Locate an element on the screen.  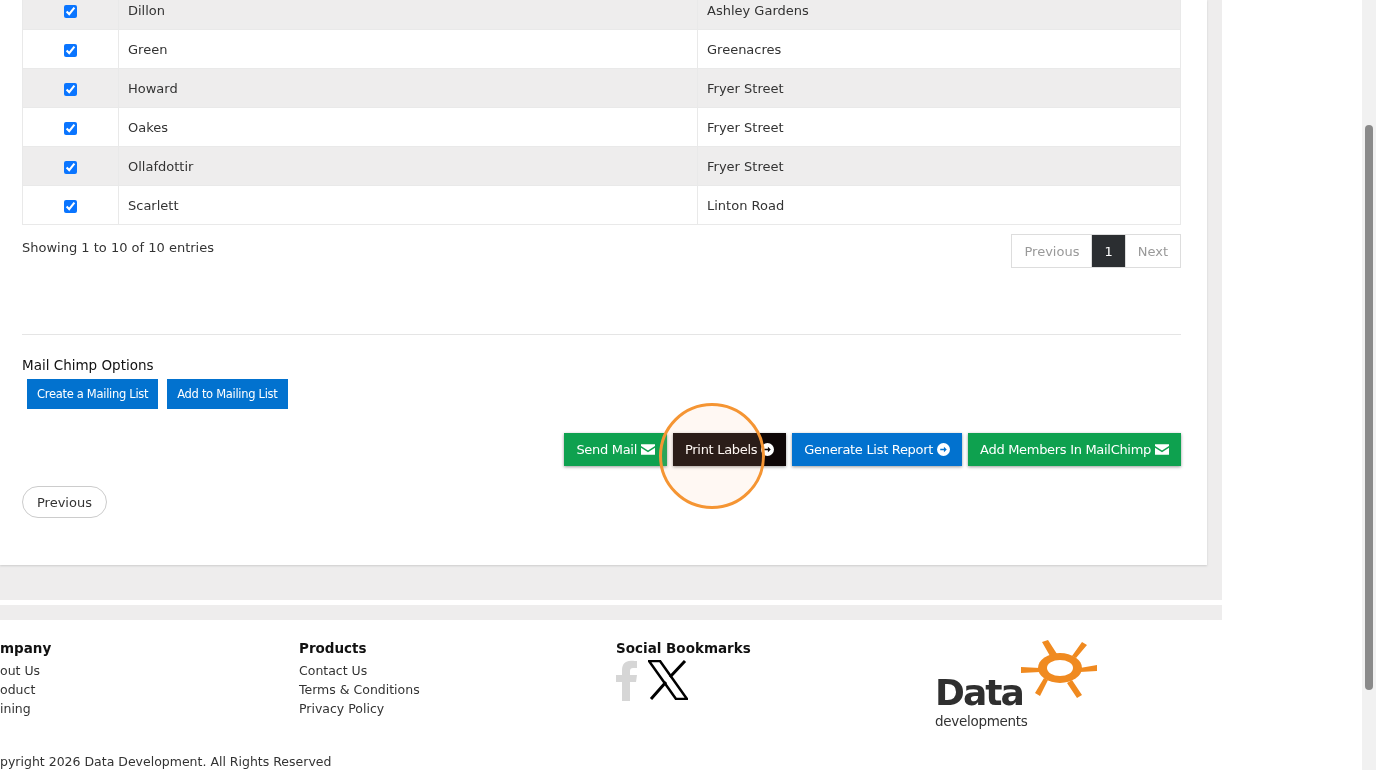
company-logo: Data developments is located at coordinates (1016, 684).